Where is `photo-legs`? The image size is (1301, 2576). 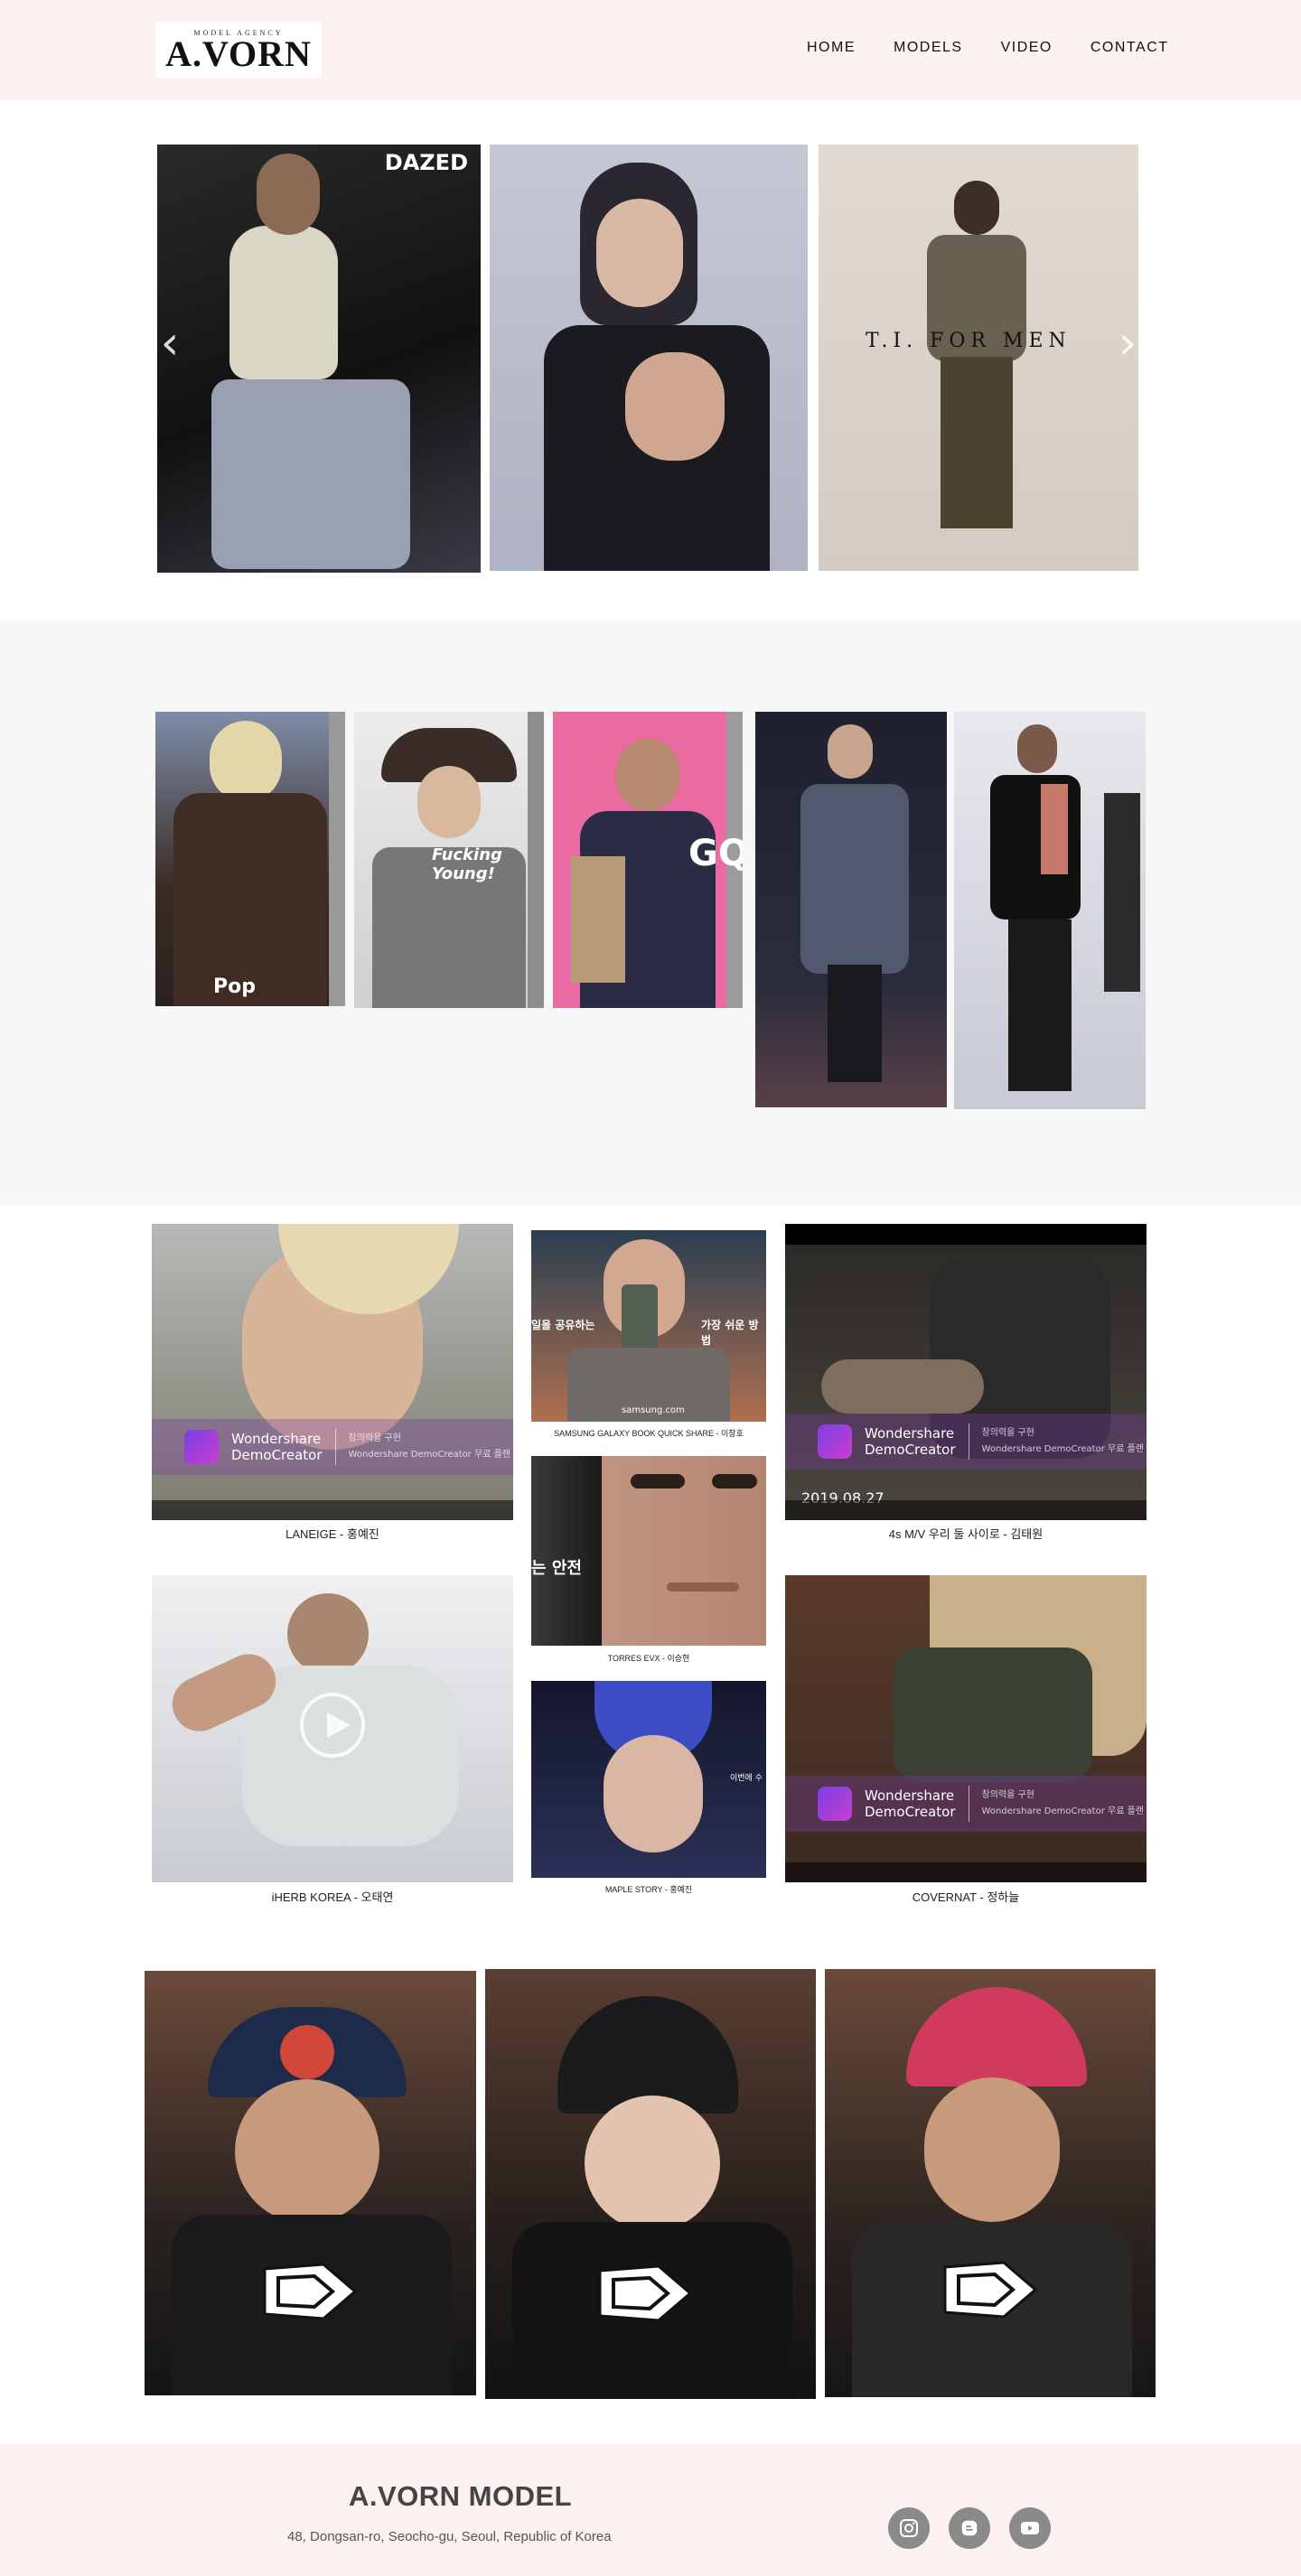 photo-legs is located at coordinates (855, 1024).